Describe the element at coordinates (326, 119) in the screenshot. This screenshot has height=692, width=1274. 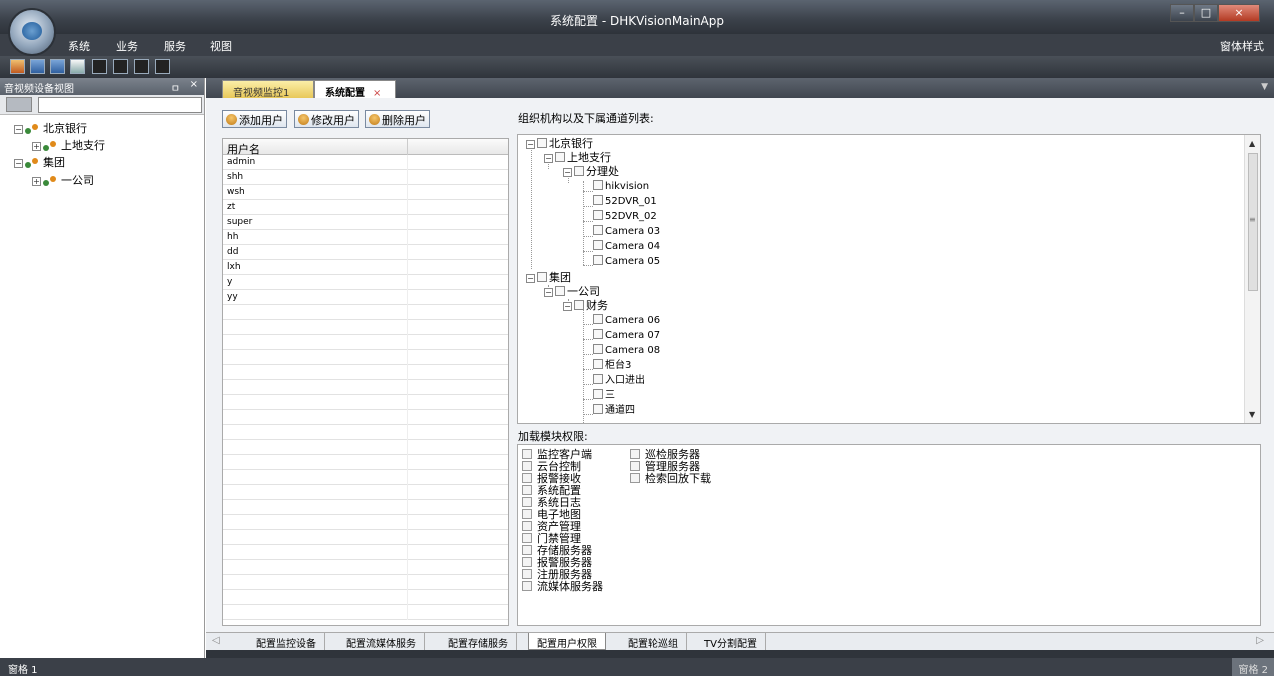
I see `edit-user-button: 修改用户` at that location.